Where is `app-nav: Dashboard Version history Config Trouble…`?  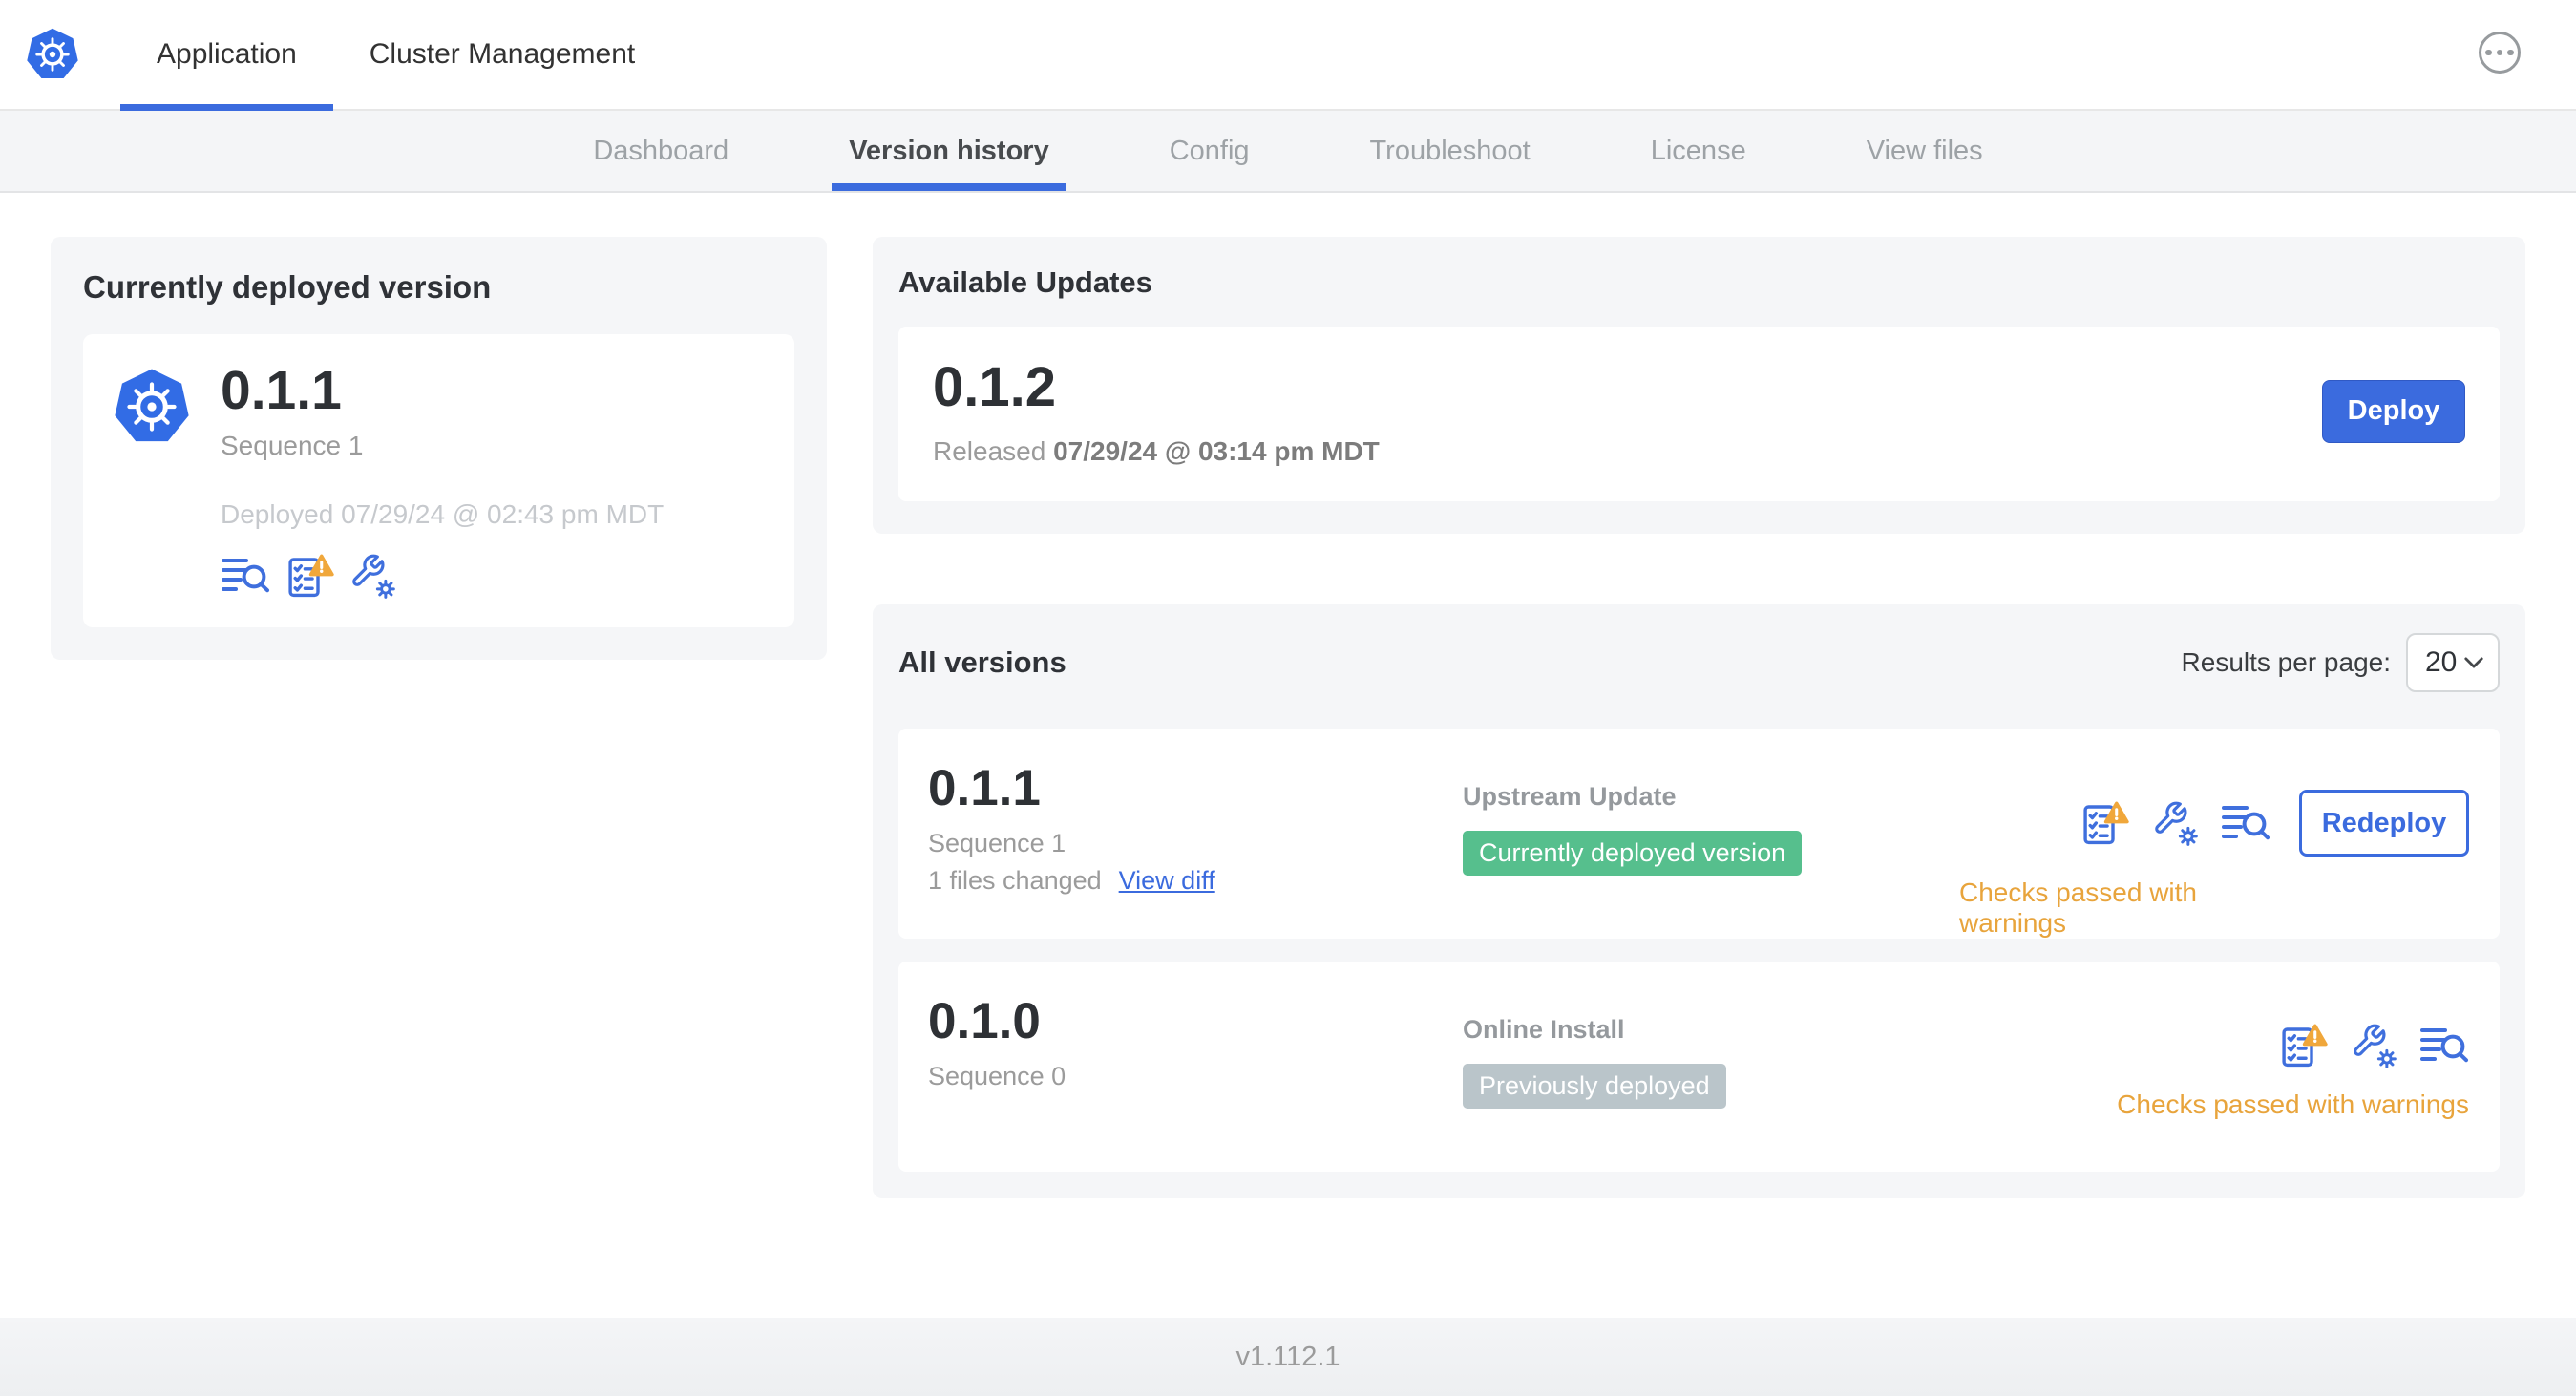
app-nav: Dashboard Version history Config Trouble… is located at coordinates (1288, 152).